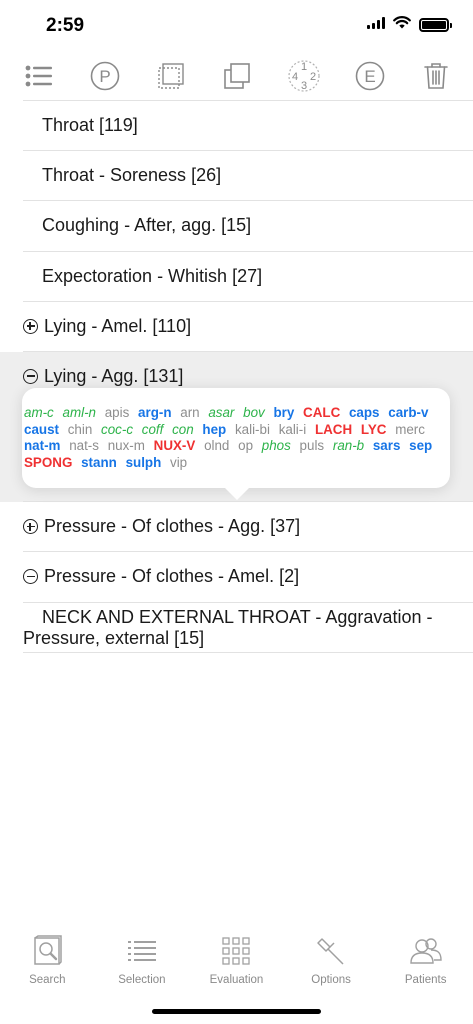 Image resolution: width=473 pixels, height=1024 pixels. What do you see at coordinates (402, 25) in the screenshot?
I see `wifi-icon` at bounding box center [402, 25].